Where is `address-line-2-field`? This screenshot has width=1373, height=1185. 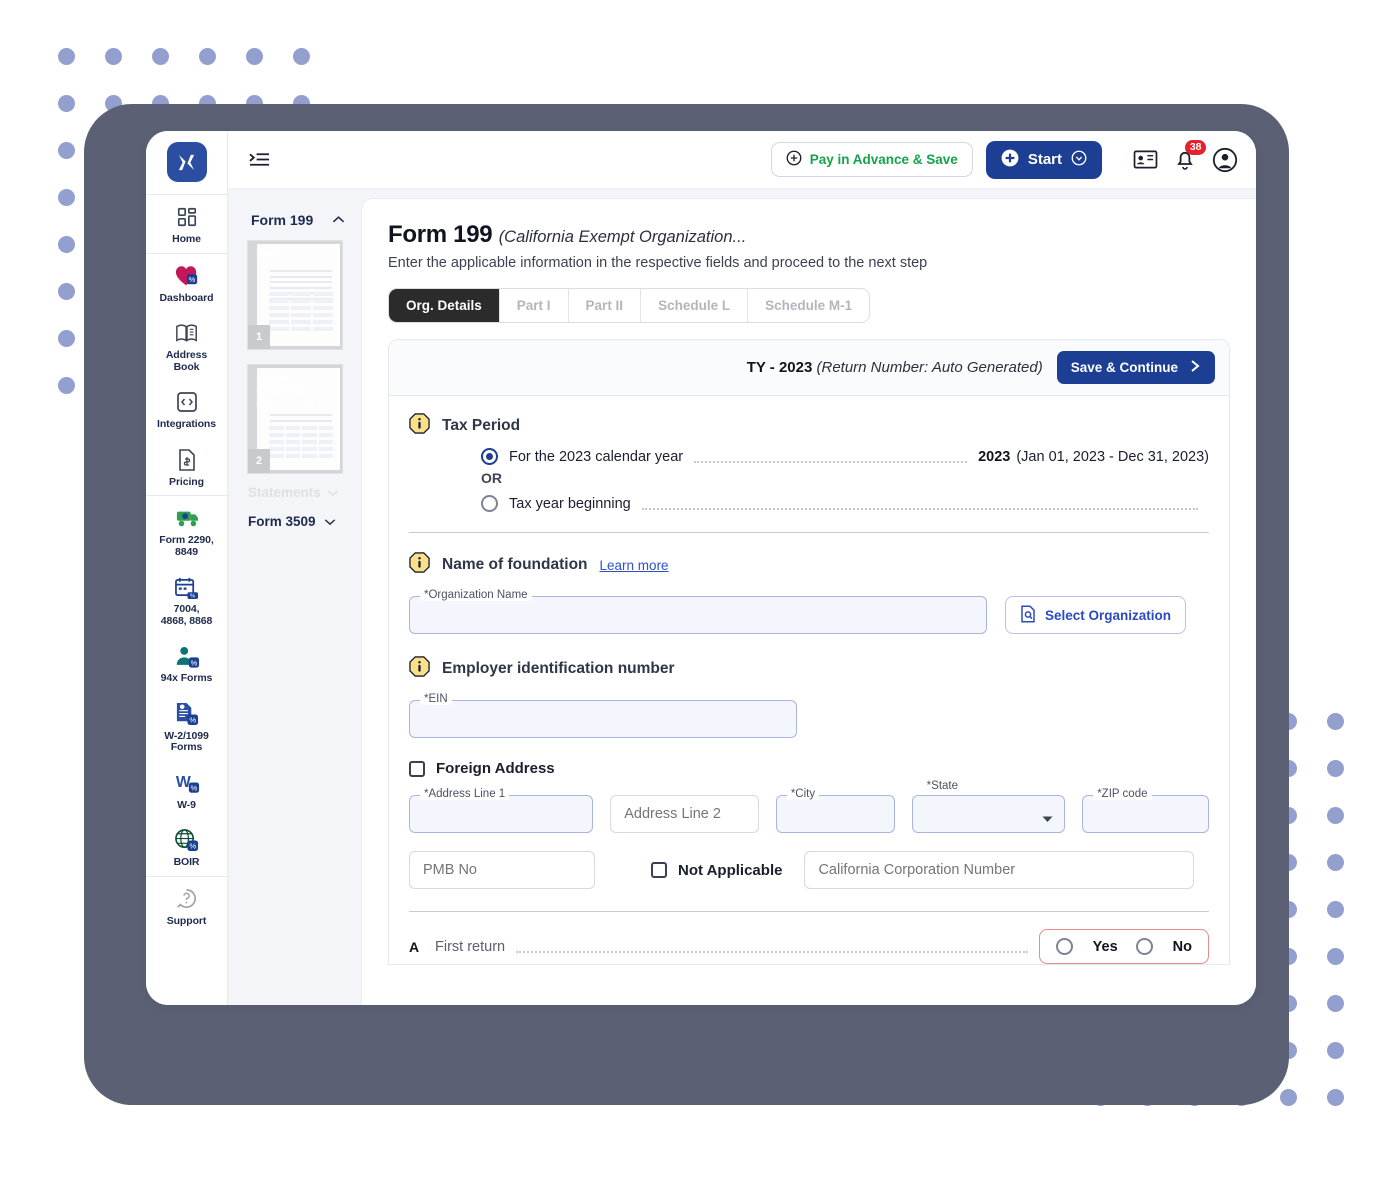 address-line-2-field is located at coordinates (684, 814).